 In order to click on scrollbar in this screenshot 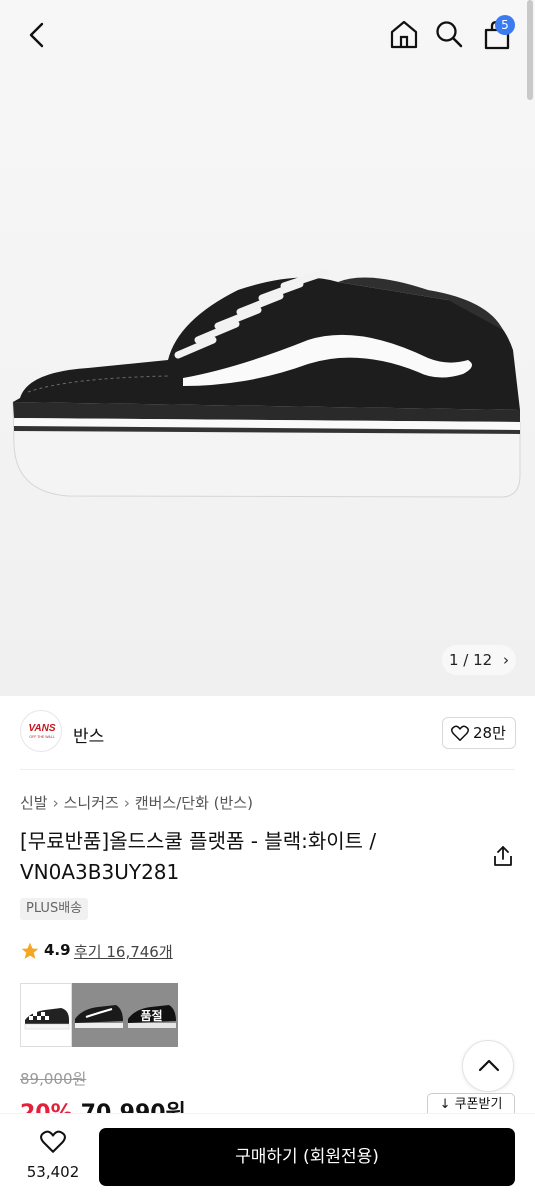, I will do `click(530, 50)`.